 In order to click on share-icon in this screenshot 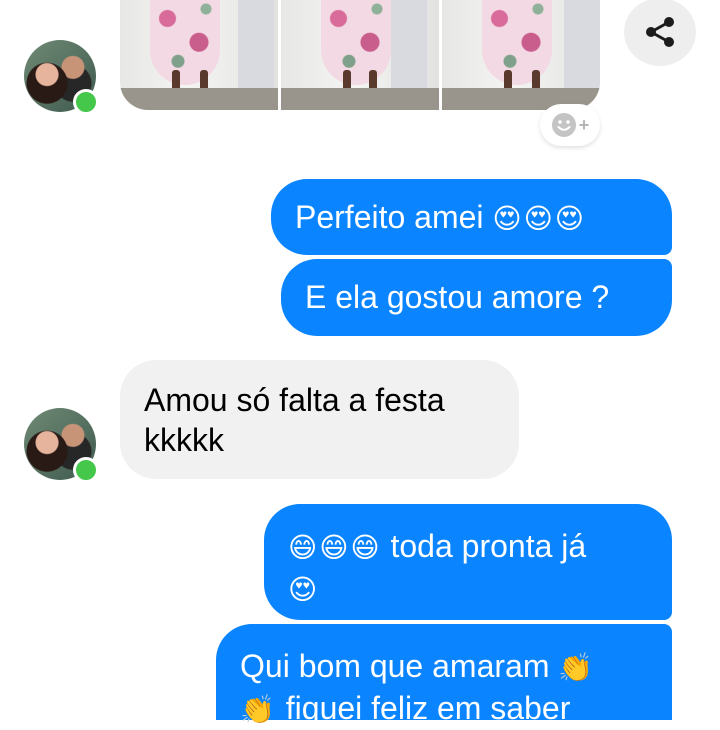, I will do `click(660, 32)`.